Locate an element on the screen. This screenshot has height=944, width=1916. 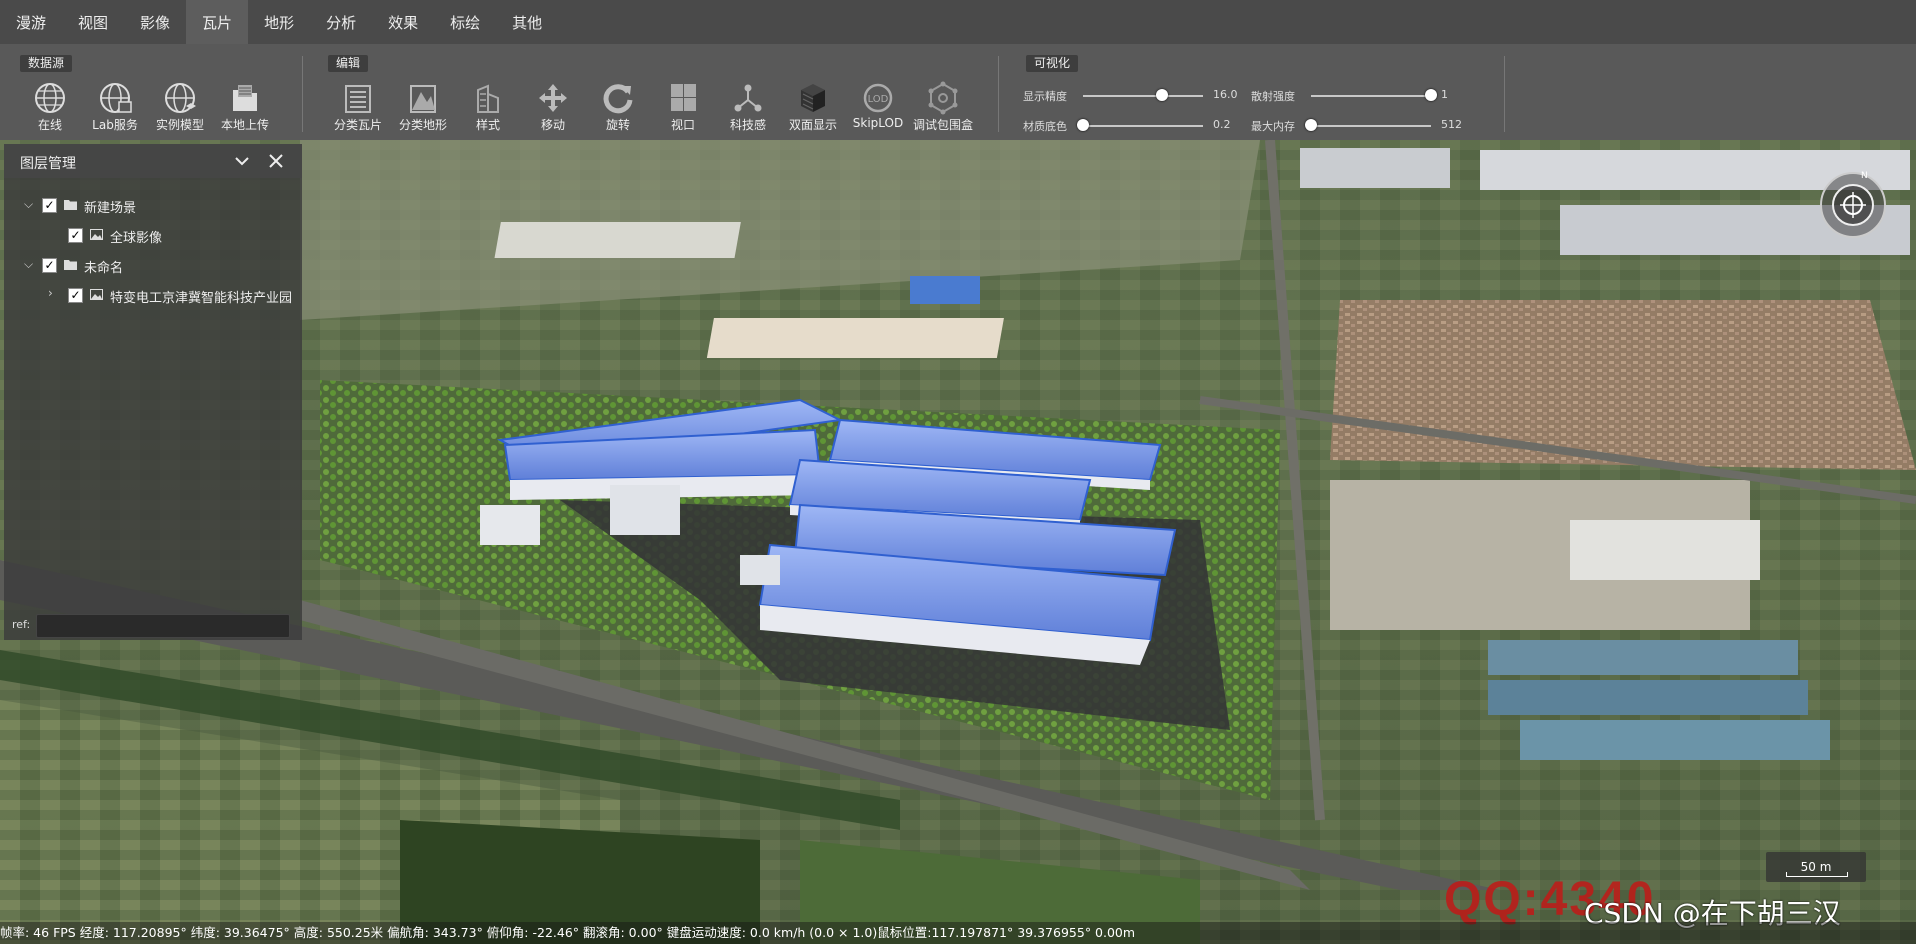
instance-model-label: 实例模型 is located at coordinates (179, 125).